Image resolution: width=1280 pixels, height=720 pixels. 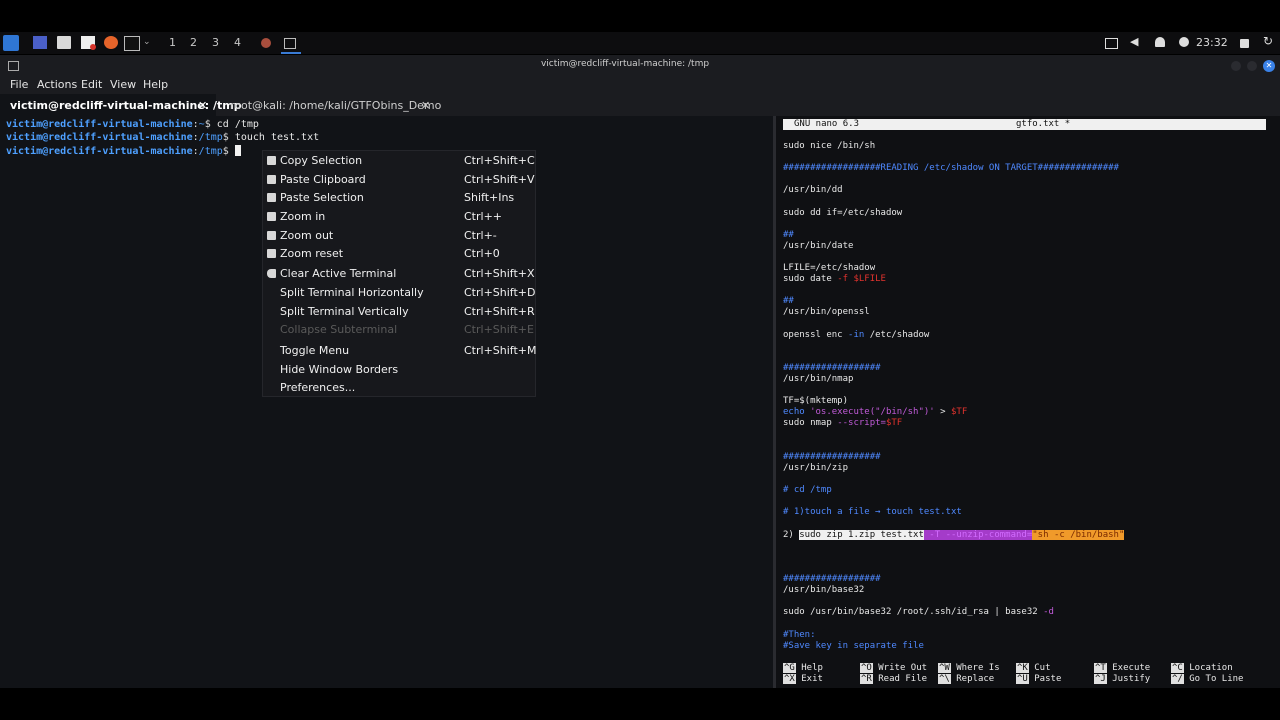 I want to click on nano-line: TF=$(mktemp), so click(x=816, y=401).